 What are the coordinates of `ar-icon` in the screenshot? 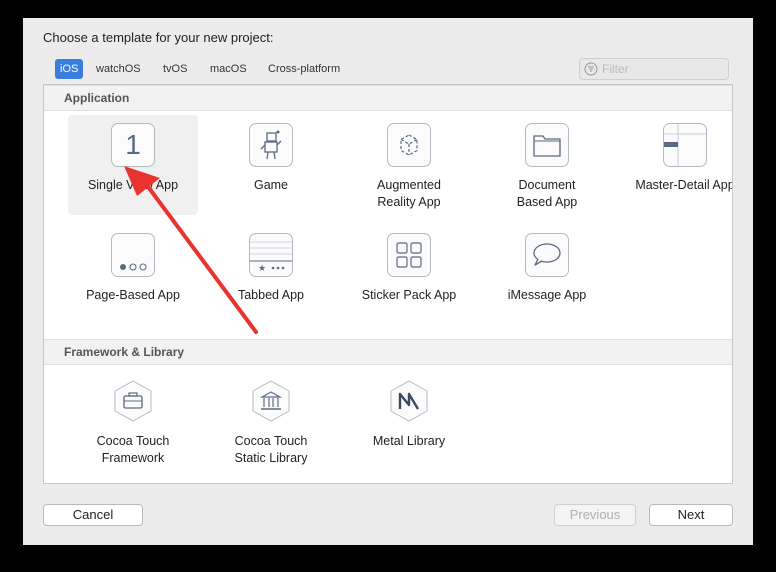 It's located at (409, 145).